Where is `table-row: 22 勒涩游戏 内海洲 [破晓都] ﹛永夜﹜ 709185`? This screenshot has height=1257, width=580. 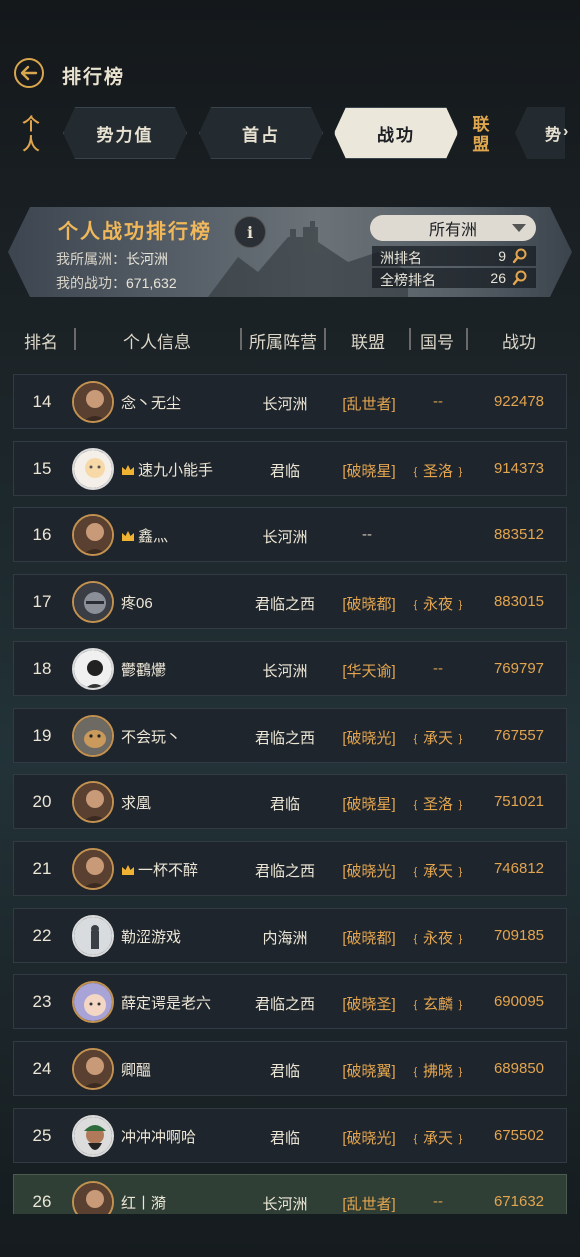 table-row: 22 勒涩游戏 内海洲 [破晓都] ﹛永夜﹜ 709185 is located at coordinates (290, 935).